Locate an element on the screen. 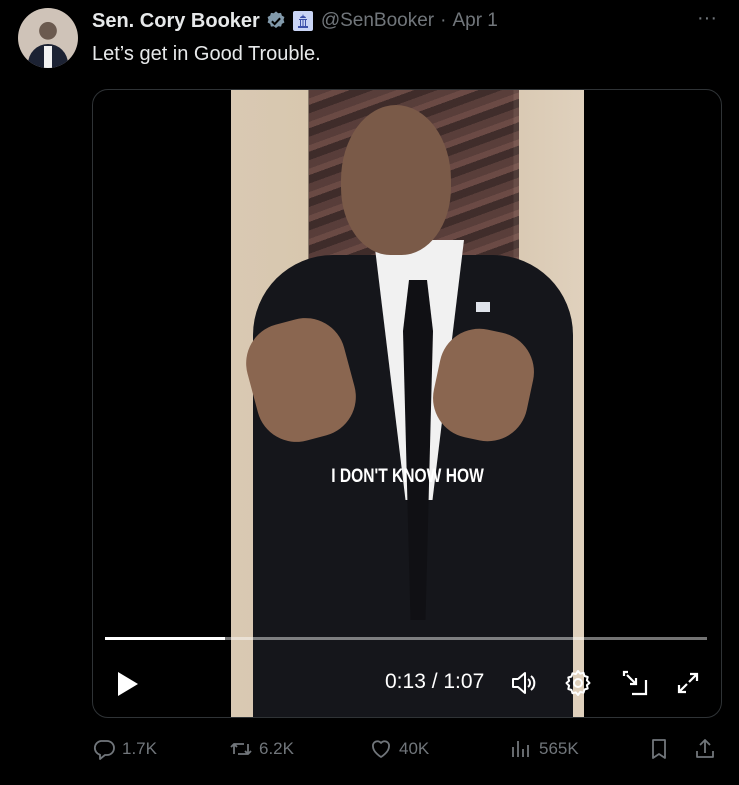 Image resolution: width=739 pixels, height=785 pixels. video-progress-fill is located at coordinates (165, 638).